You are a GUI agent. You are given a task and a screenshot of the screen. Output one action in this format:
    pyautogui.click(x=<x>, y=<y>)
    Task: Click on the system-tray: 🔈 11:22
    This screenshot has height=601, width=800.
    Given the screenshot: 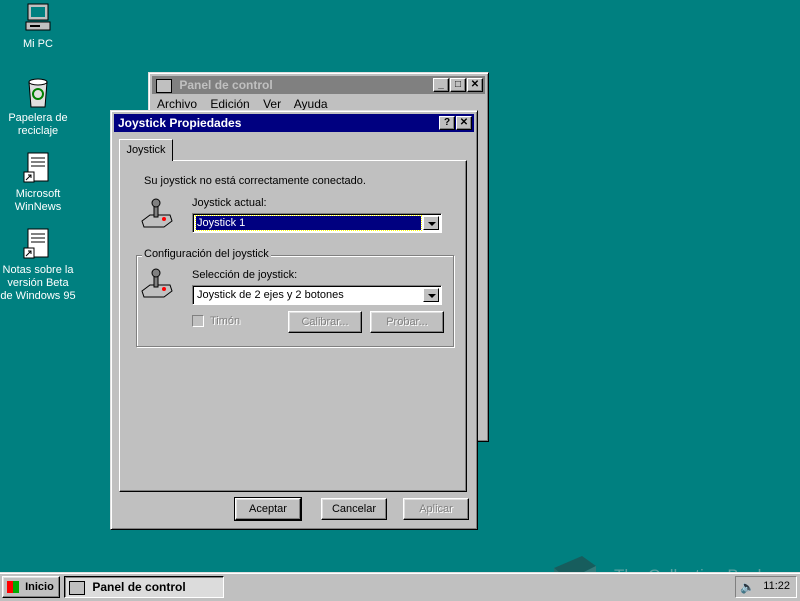 What is the action you would take?
    pyautogui.click(x=766, y=587)
    